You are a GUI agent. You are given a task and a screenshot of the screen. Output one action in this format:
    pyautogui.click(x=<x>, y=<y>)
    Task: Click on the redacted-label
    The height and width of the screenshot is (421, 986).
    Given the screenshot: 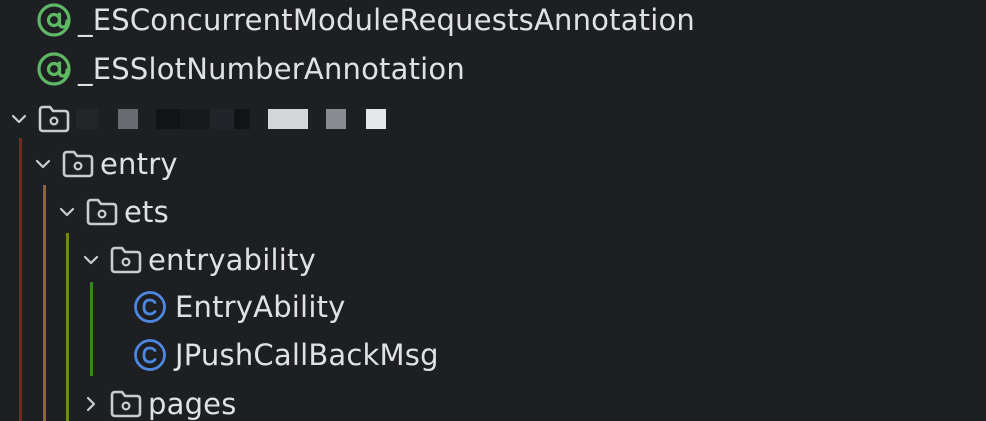 What is the action you would take?
    pyautogui.click(x=231, y=119)
    